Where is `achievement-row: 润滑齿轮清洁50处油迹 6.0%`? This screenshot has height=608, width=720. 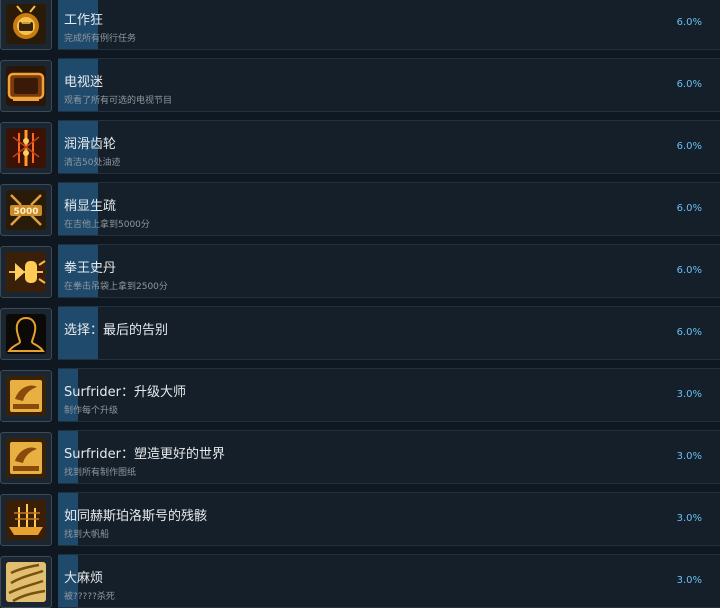 achievement-row: 润滑齿轮清洁50处油迹 6.0% is located at coordinates (360, 147).